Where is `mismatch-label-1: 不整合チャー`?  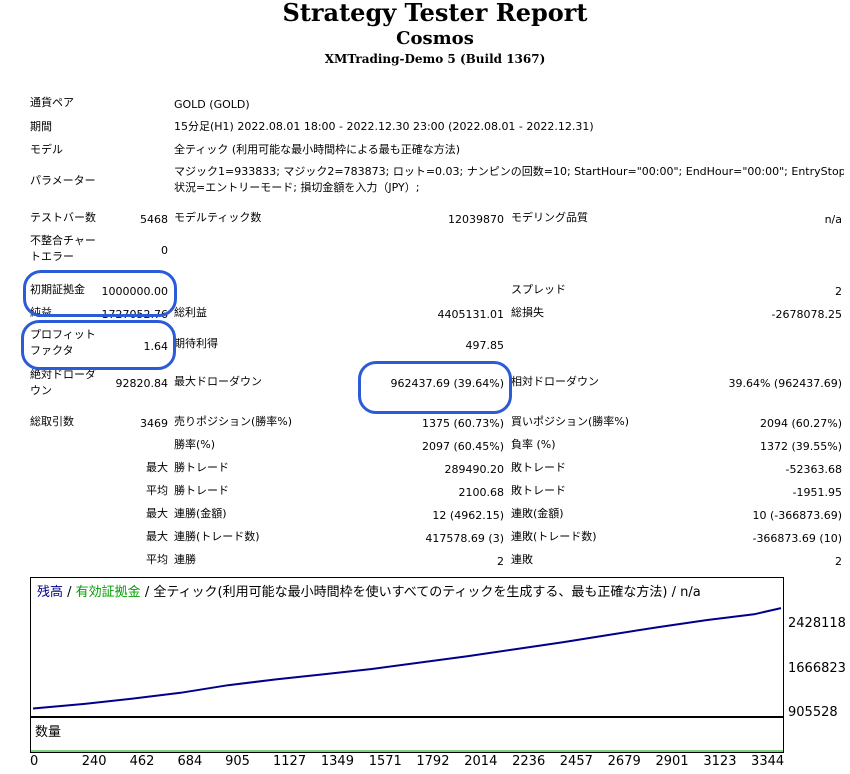
mismatch-label-1: 不整合チャー is located at coordinates (63, 240).